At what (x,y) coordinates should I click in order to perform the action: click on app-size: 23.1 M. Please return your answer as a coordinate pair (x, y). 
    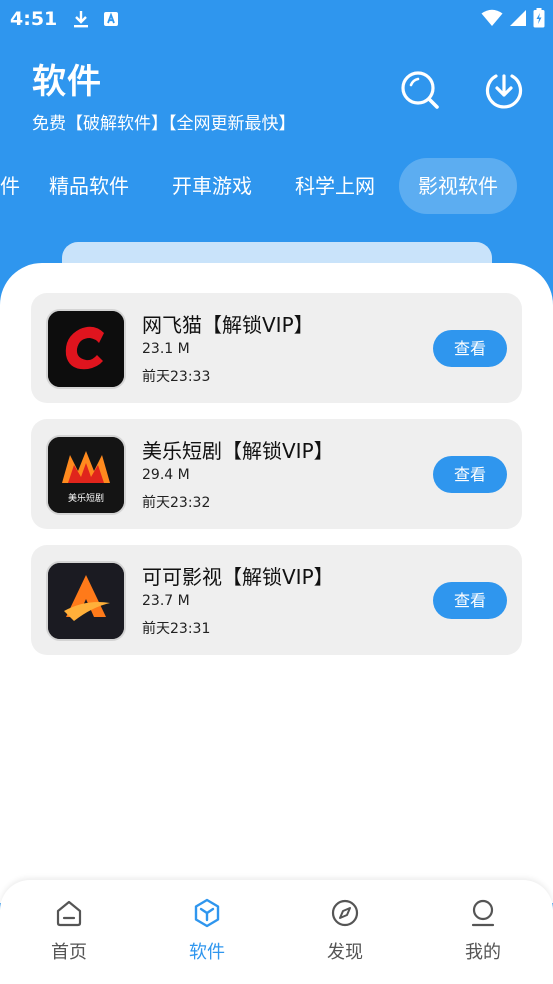
    Looking at the image, I should click on (166, 349).